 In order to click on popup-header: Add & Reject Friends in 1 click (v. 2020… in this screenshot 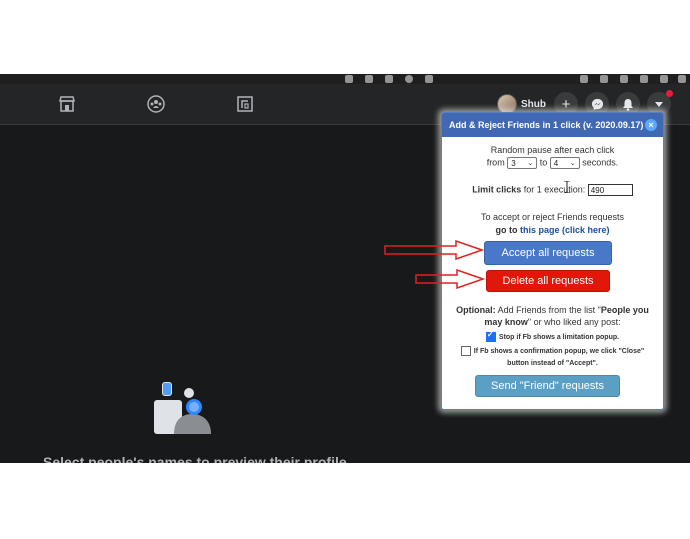, I will do `click(552, 125)`.